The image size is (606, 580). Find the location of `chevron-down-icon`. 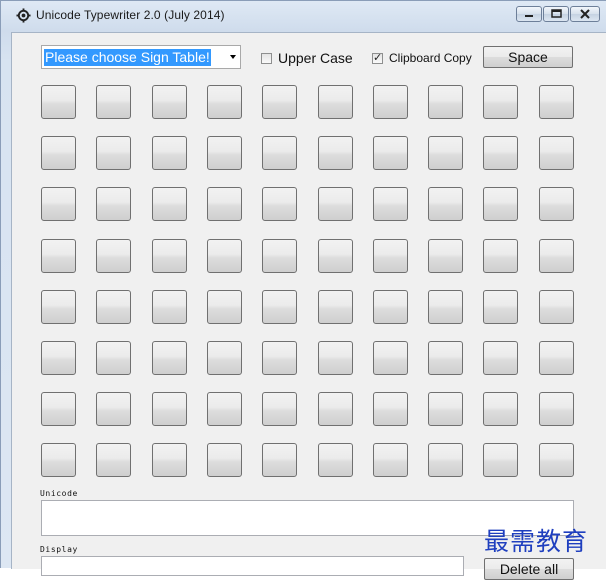

chevron-down-icon is located at coordinates (233, 57).